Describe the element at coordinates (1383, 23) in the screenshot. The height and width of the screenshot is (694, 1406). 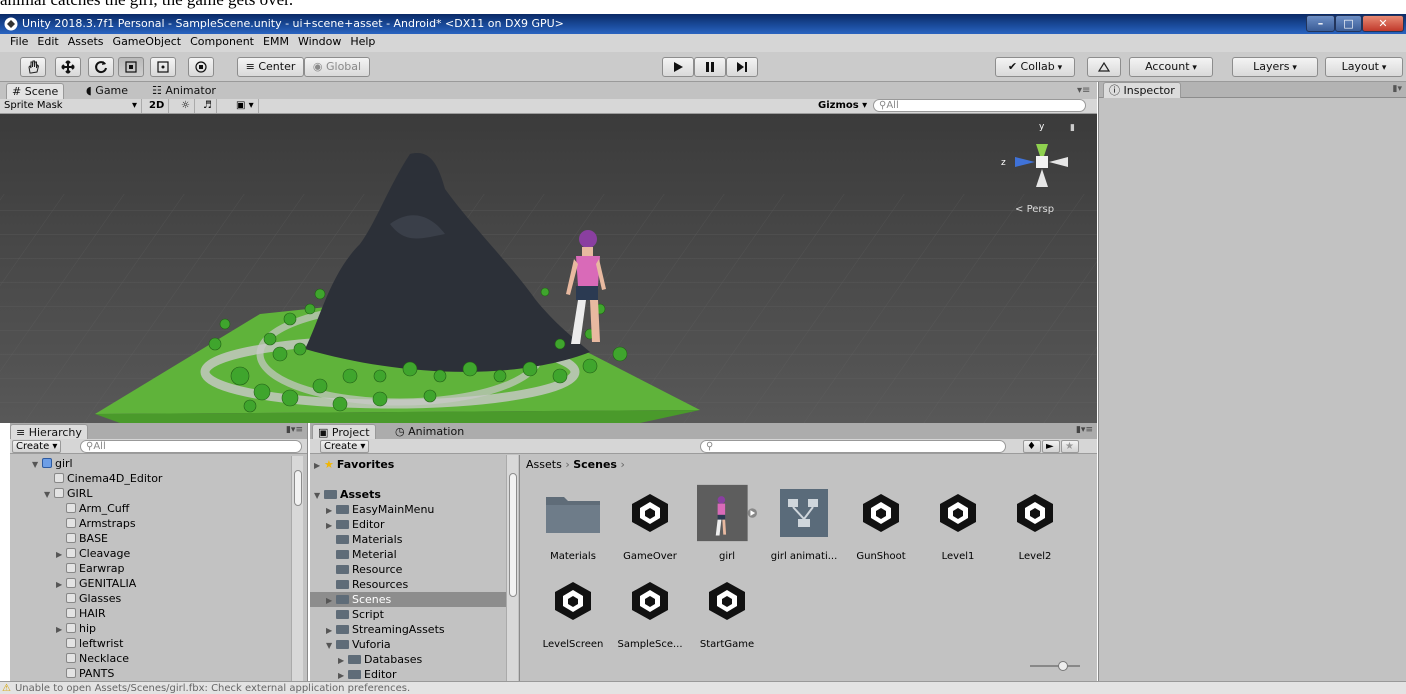
I see `close-button: ✕` at that location.